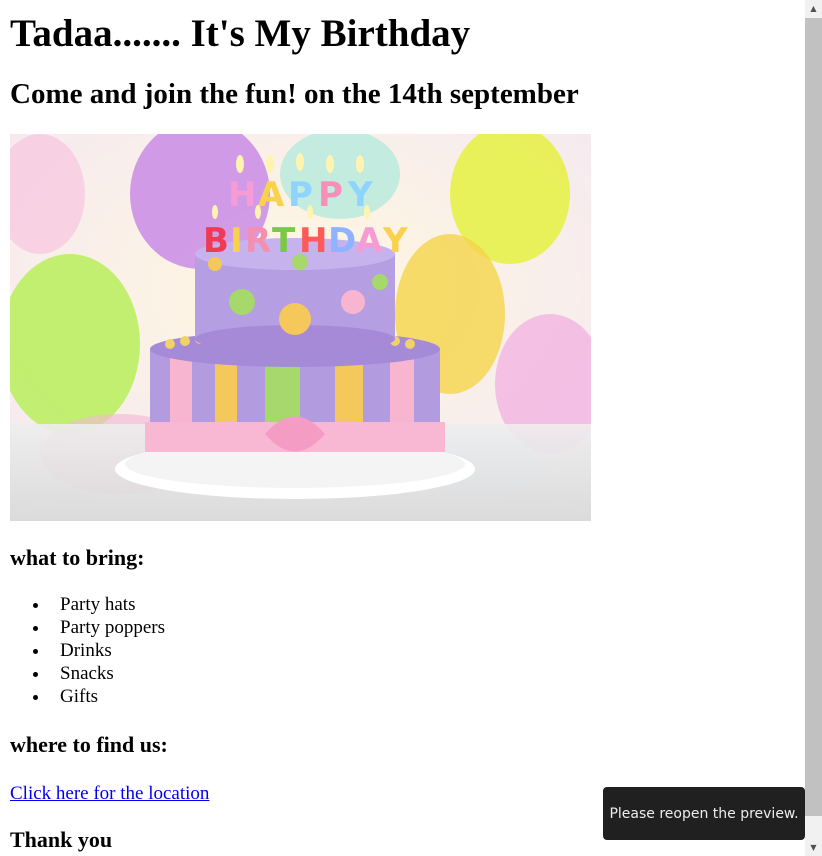 The width and height of the screenshot is (822, 856). What do you see at coordinates (813, 417) in the screenshot?
I see `scroll-thumb` at bounding box center [813, 417].